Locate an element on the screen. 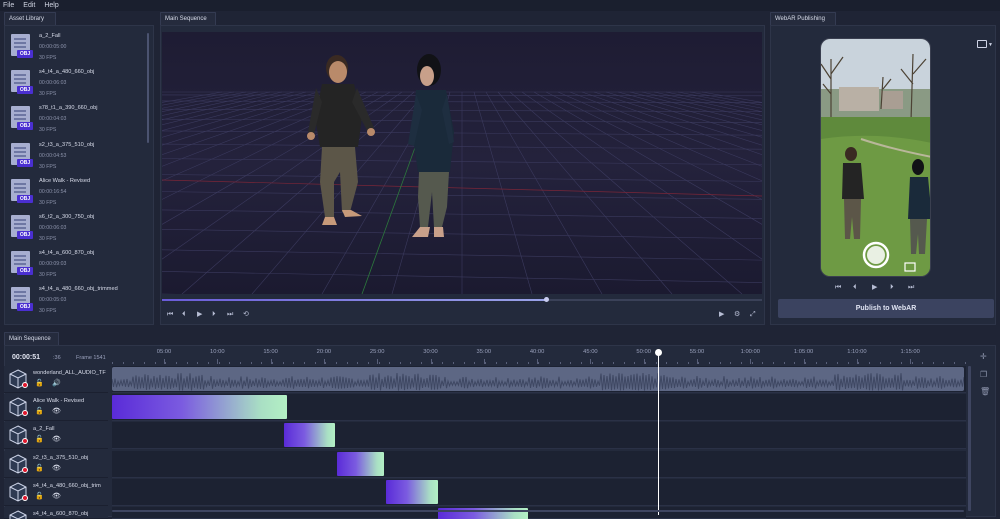  asset-item: OBJ s6_t2_a_300_750_obj 00:00:06:03 30 FPS is located at coordinates (78, 227).